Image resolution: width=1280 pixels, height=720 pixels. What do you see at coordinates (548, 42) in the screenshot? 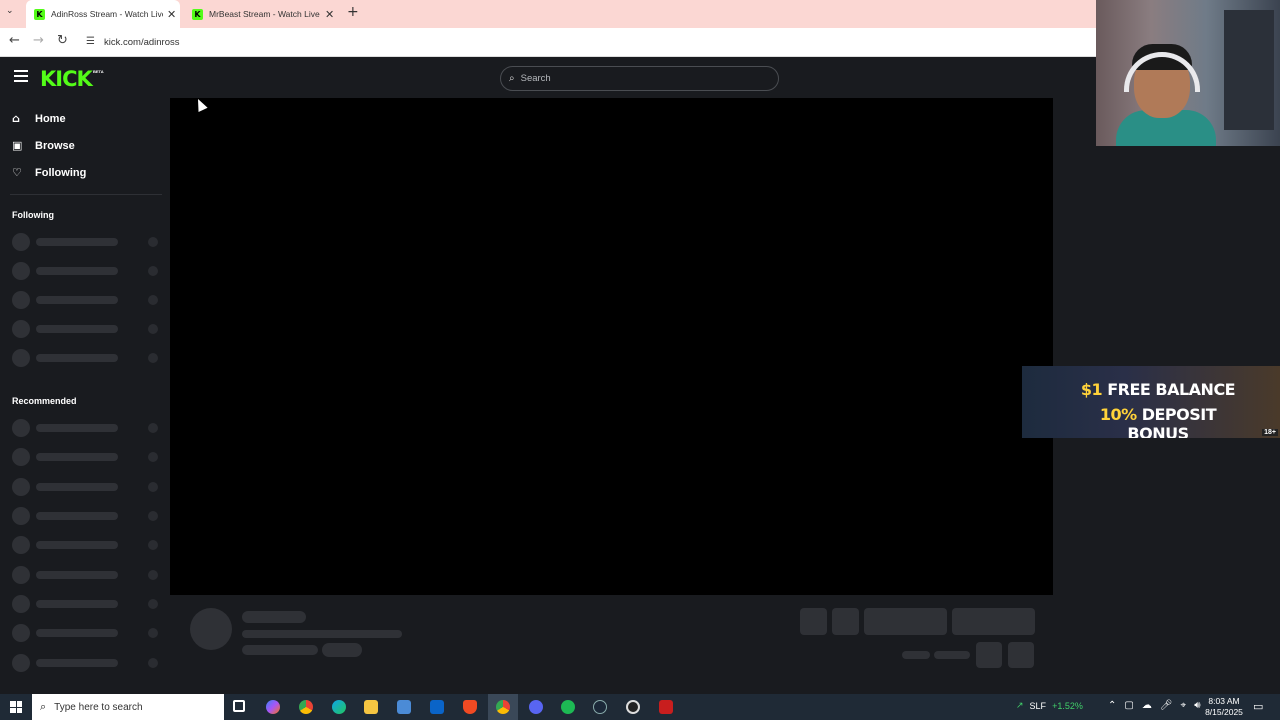
I see `address-bar: ← → ↻ ☰ kick.com/adinross` at bounding box center [548, 42].